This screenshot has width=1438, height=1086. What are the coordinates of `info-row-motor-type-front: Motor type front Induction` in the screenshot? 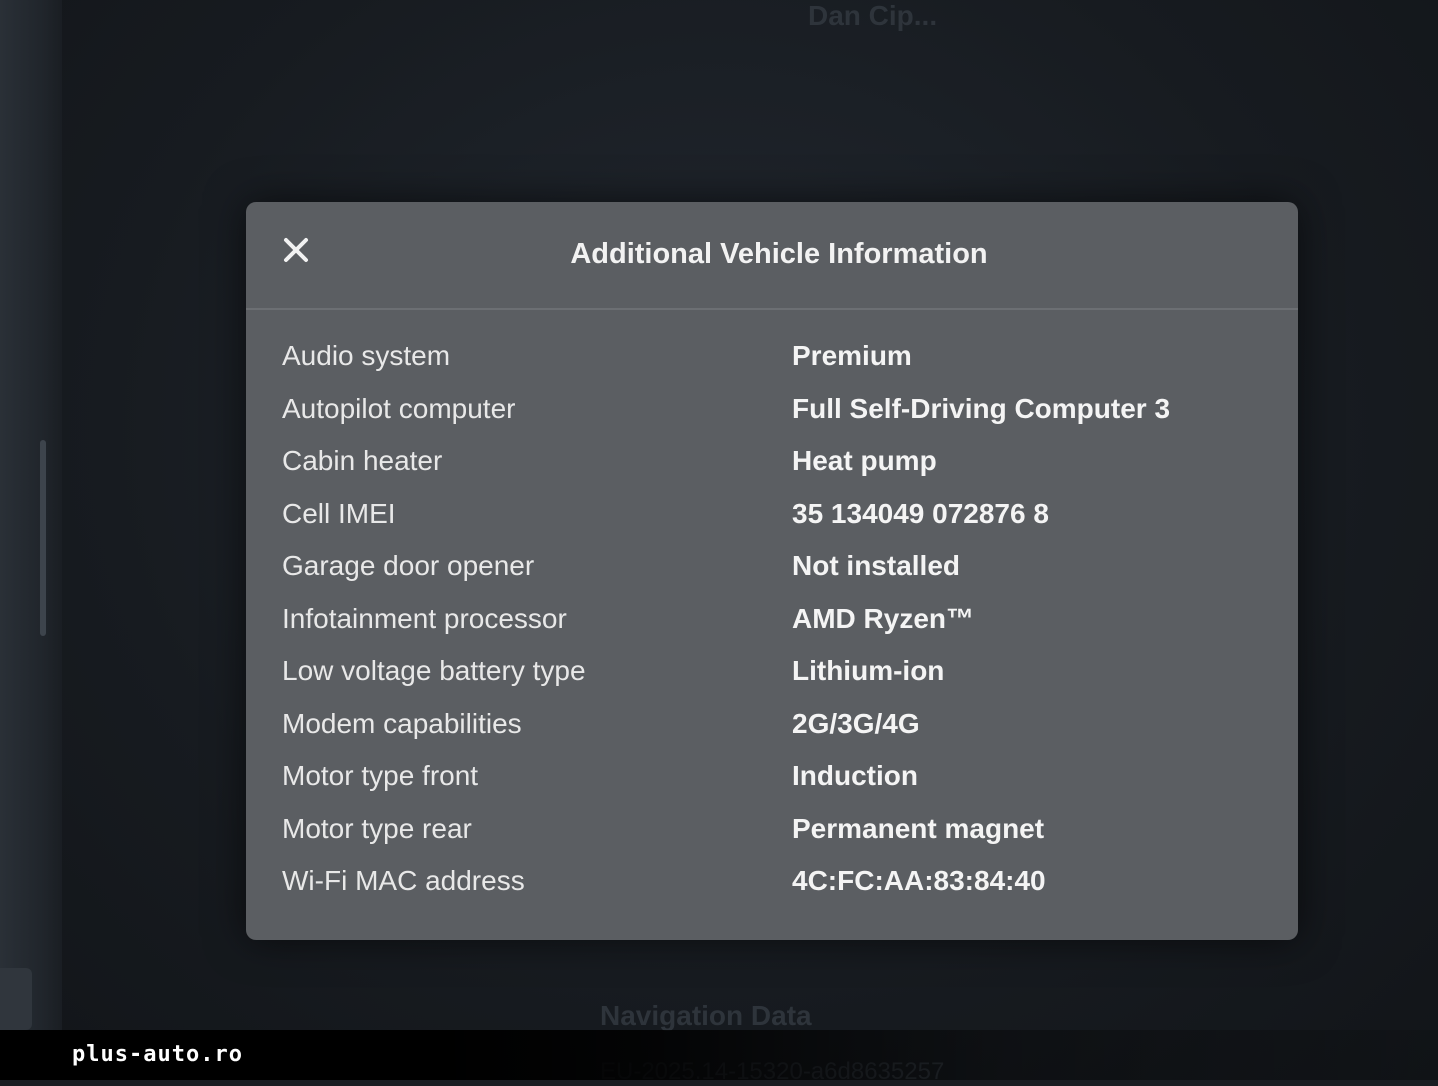 It's located at (772, 776).